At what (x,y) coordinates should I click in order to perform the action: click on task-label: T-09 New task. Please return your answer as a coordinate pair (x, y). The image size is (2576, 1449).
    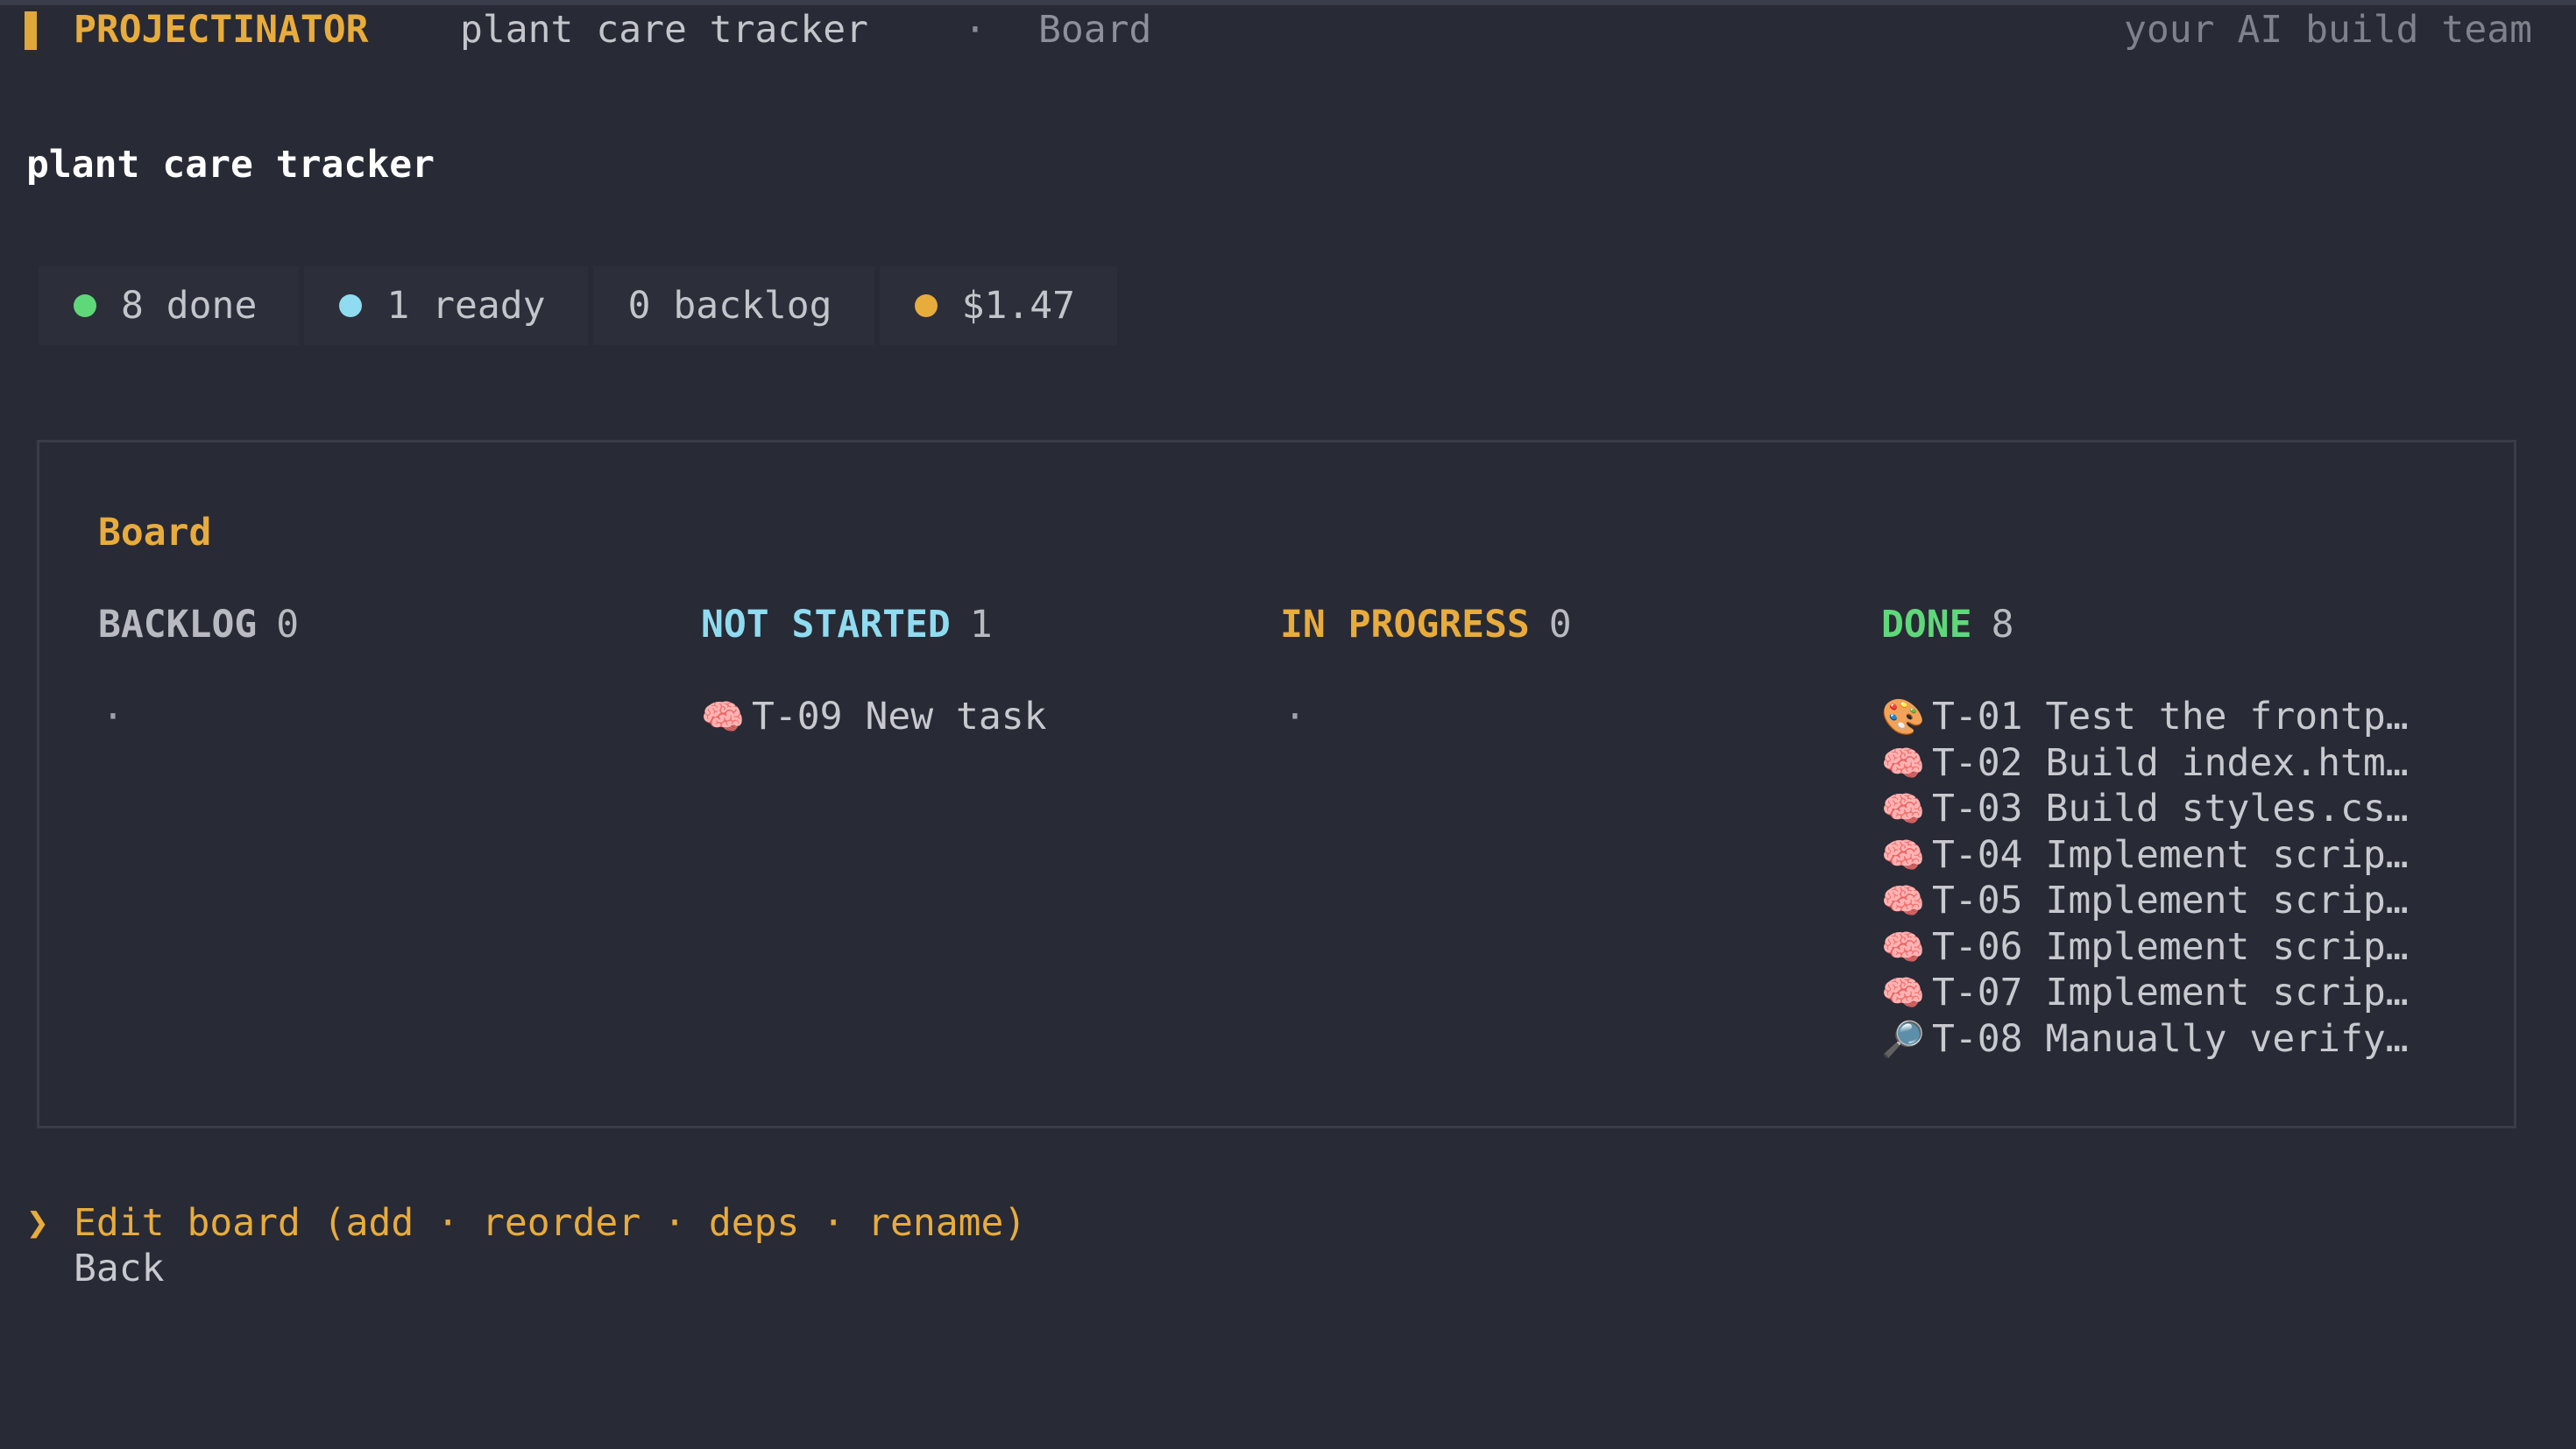
    Looking at the image, I should click on (899, 717).